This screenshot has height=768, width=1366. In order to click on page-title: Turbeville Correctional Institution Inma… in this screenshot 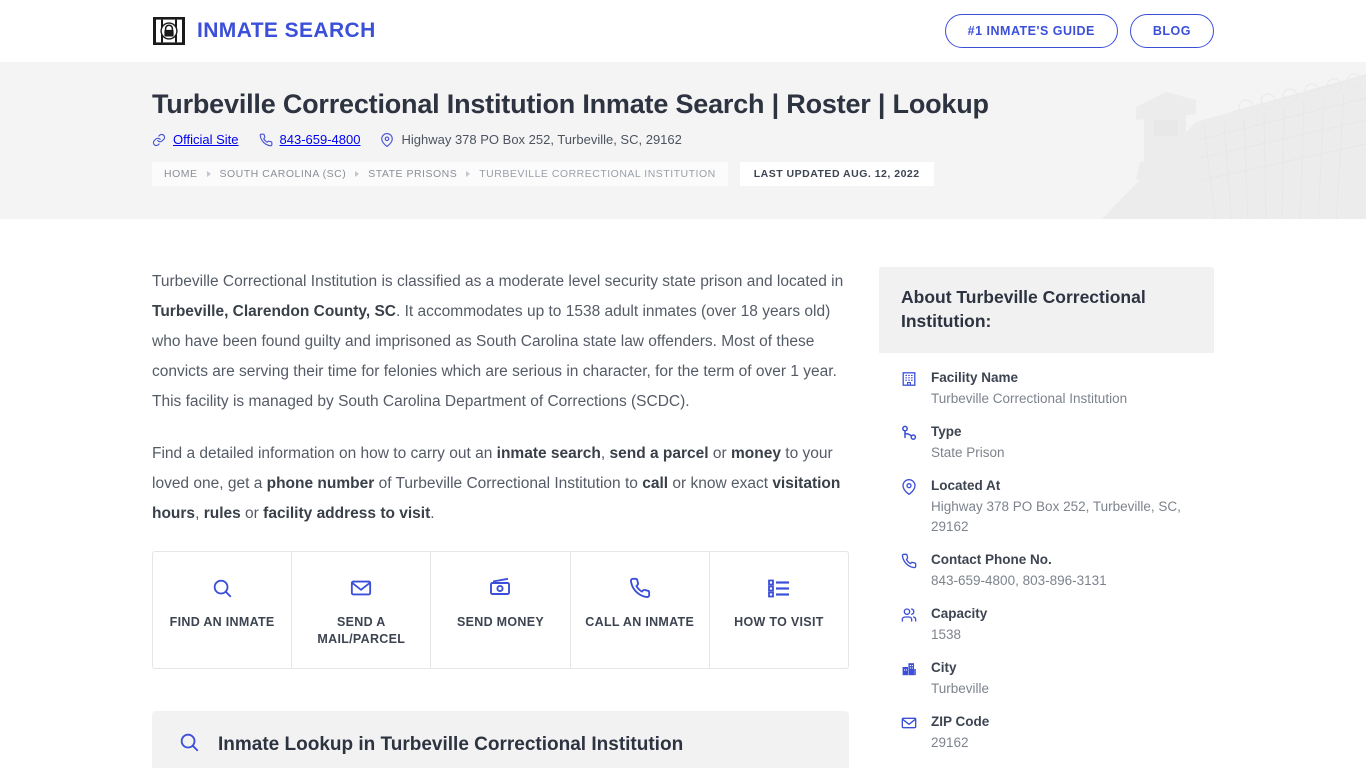, I will do `click(570, 104)`.